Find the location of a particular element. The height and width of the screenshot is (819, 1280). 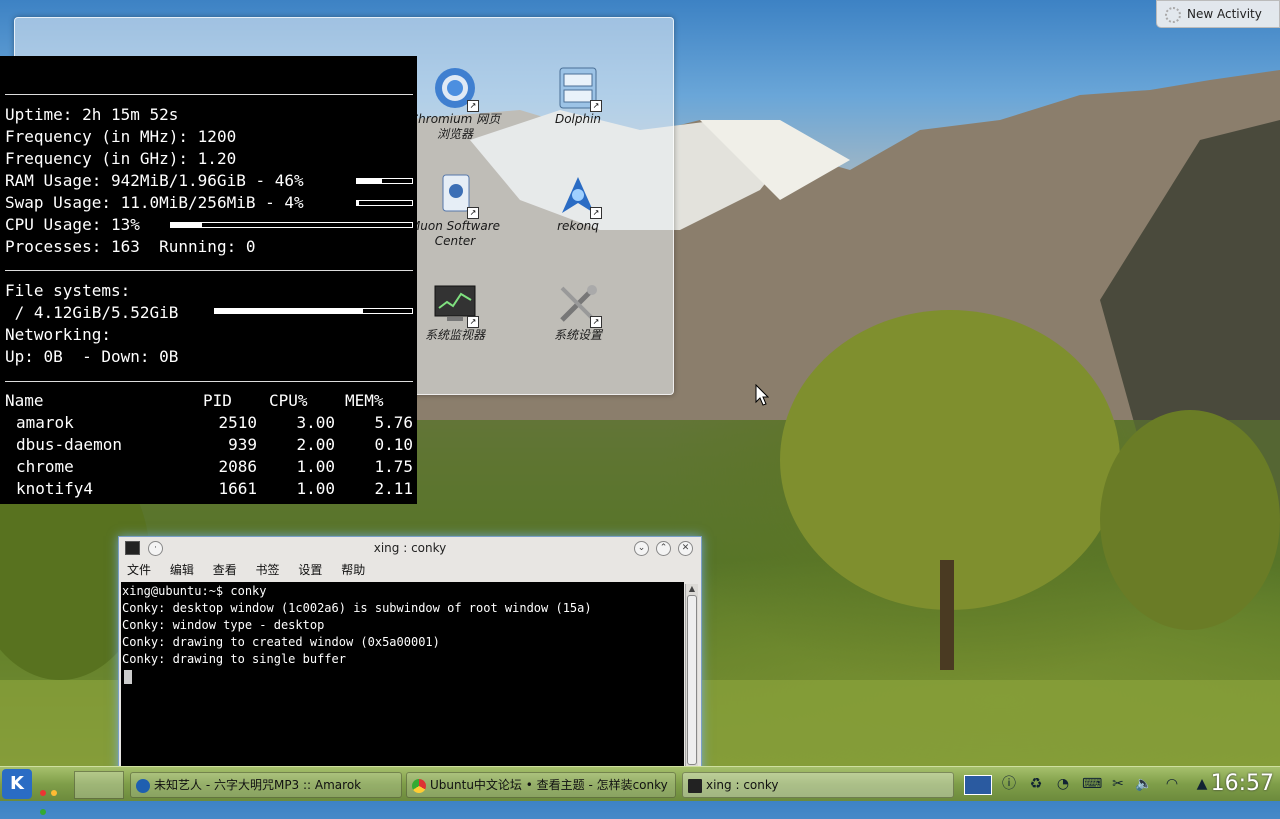

cpu-bar is located at coordinates (291, 225).